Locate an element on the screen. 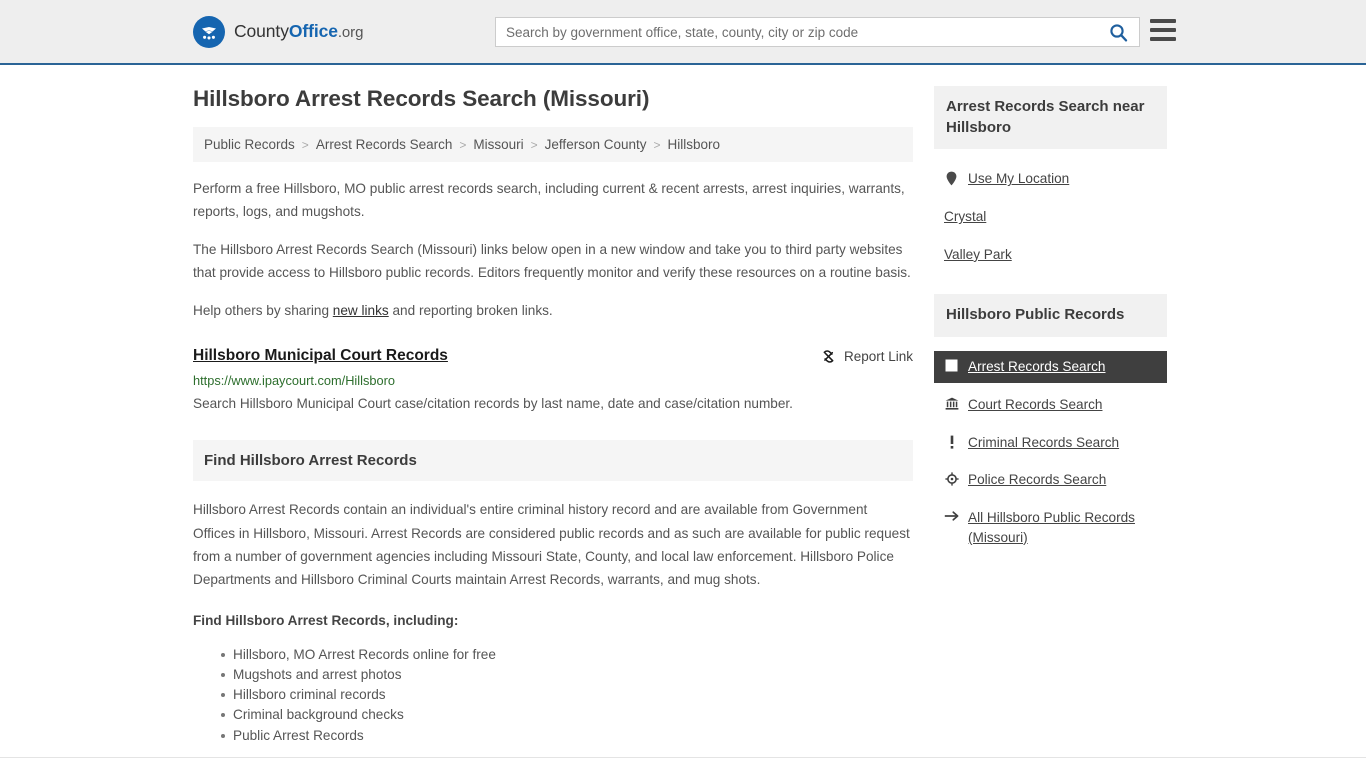 The image size is (1366, 768). sidebar-item-criminal-records-search: Criminal Records Search is located at coordinates (1050, 443).